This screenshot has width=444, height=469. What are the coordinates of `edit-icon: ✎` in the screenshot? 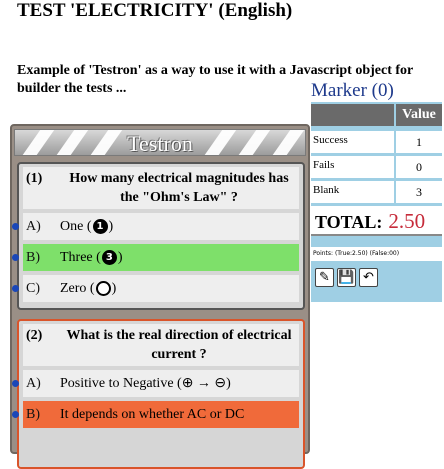 It's located at (324, 277).